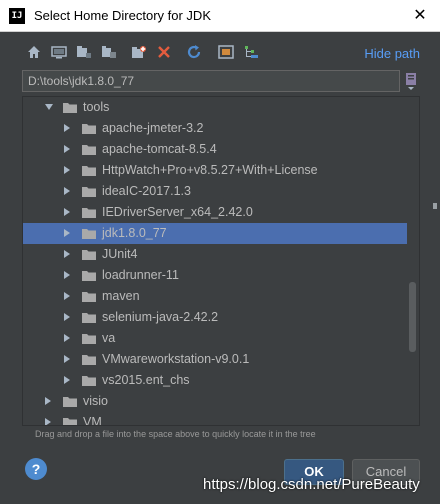 This screenshot has width=440, height=504. What do you see at coordinates (134, 233) in the screenshot?
I see `tree-row-label: jdk1.8.0_77` at bounding box center [134, 233].